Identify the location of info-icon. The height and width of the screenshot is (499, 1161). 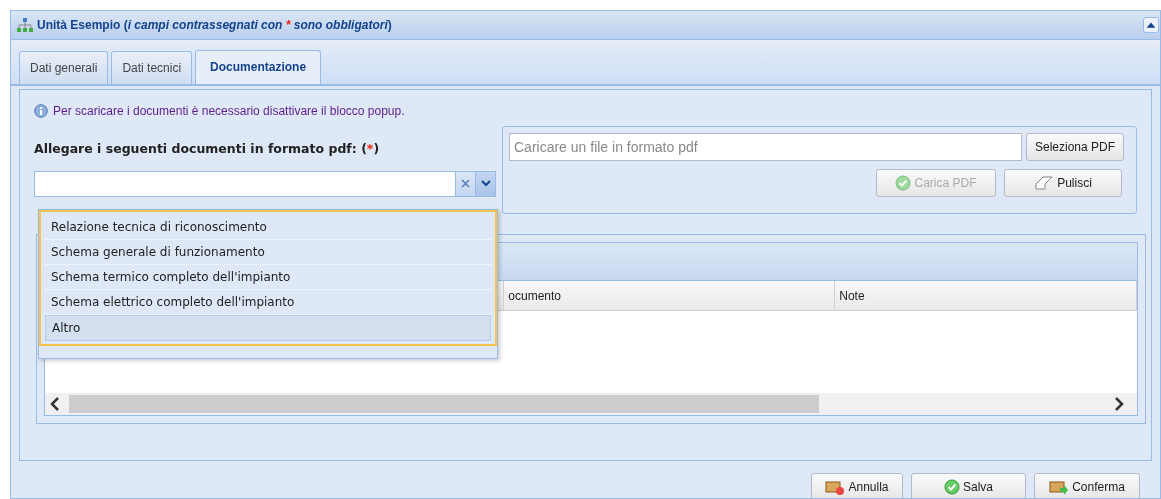
(41, 111).